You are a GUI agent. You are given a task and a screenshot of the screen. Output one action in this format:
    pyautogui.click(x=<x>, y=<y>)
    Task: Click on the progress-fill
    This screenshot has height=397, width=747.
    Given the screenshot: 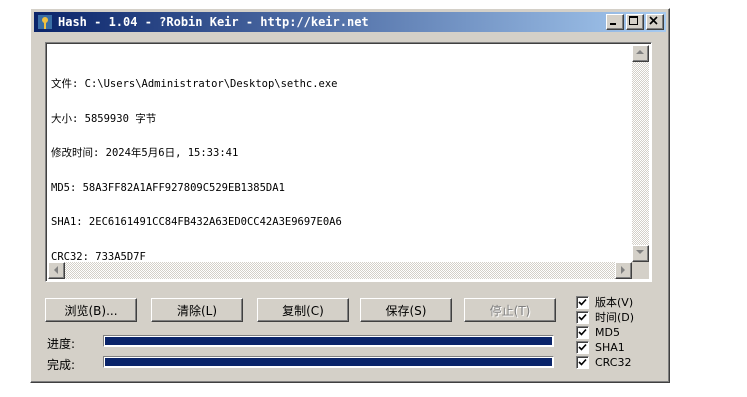 What is the action you would take?
    pyautogui.click(x=328, y=341)
    